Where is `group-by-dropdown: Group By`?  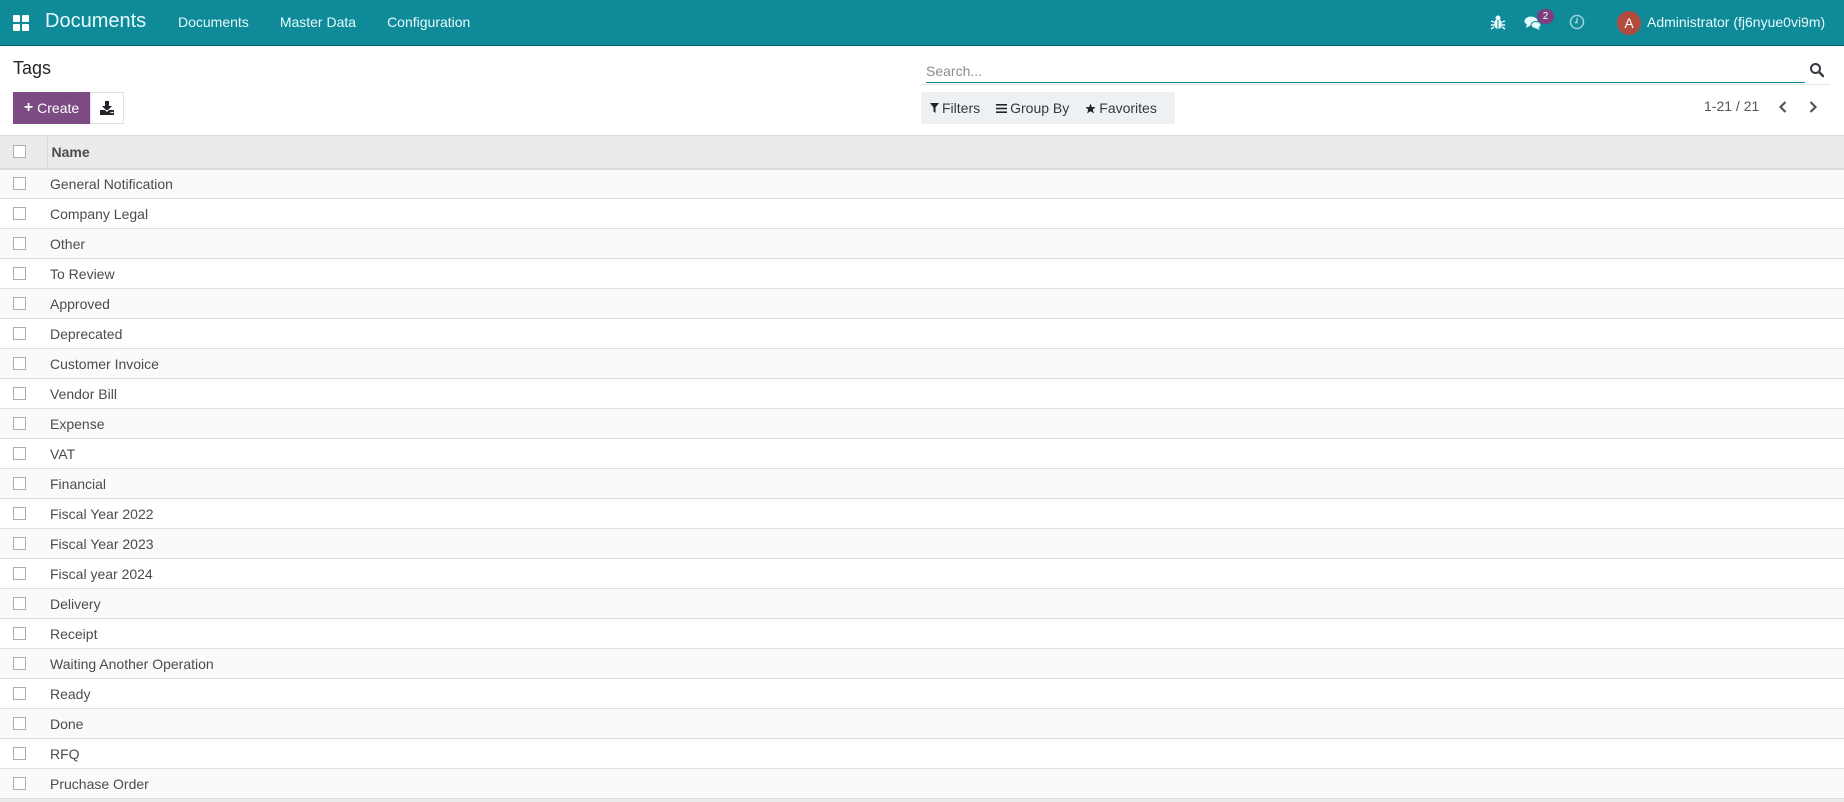
group-by-dropdown: Group By is located at coordinates (1032, 108).